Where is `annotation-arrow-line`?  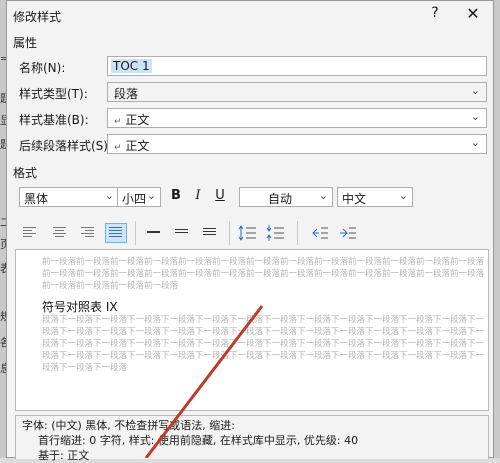 annotation-arrow-line is located at coordinates (204, 381).